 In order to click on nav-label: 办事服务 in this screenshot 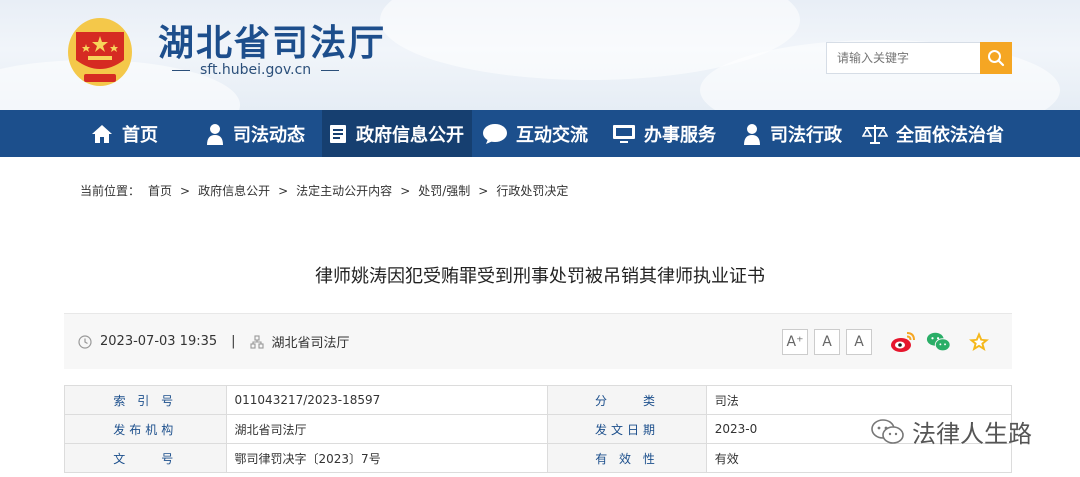, I will do `click(680, 135)`.